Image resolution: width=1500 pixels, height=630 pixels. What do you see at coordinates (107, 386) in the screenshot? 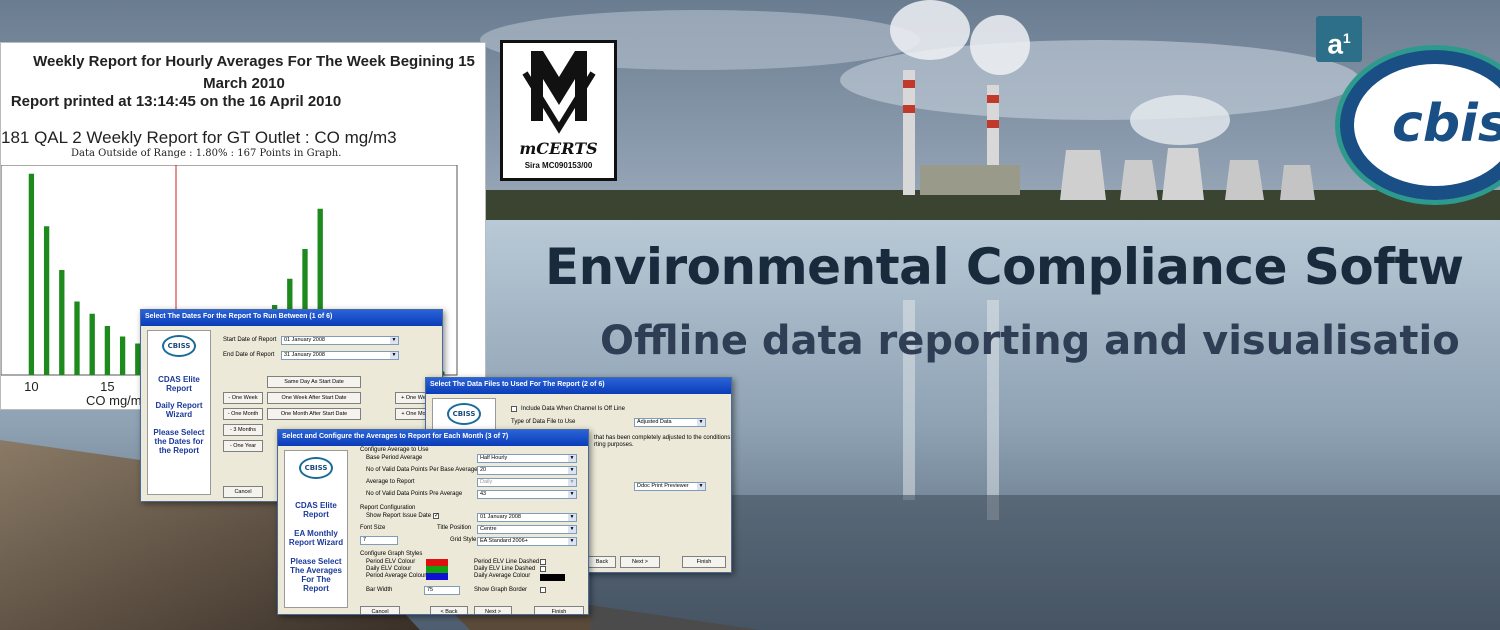
I see `x-tick-label: 15` at bounding box center [107, 386].